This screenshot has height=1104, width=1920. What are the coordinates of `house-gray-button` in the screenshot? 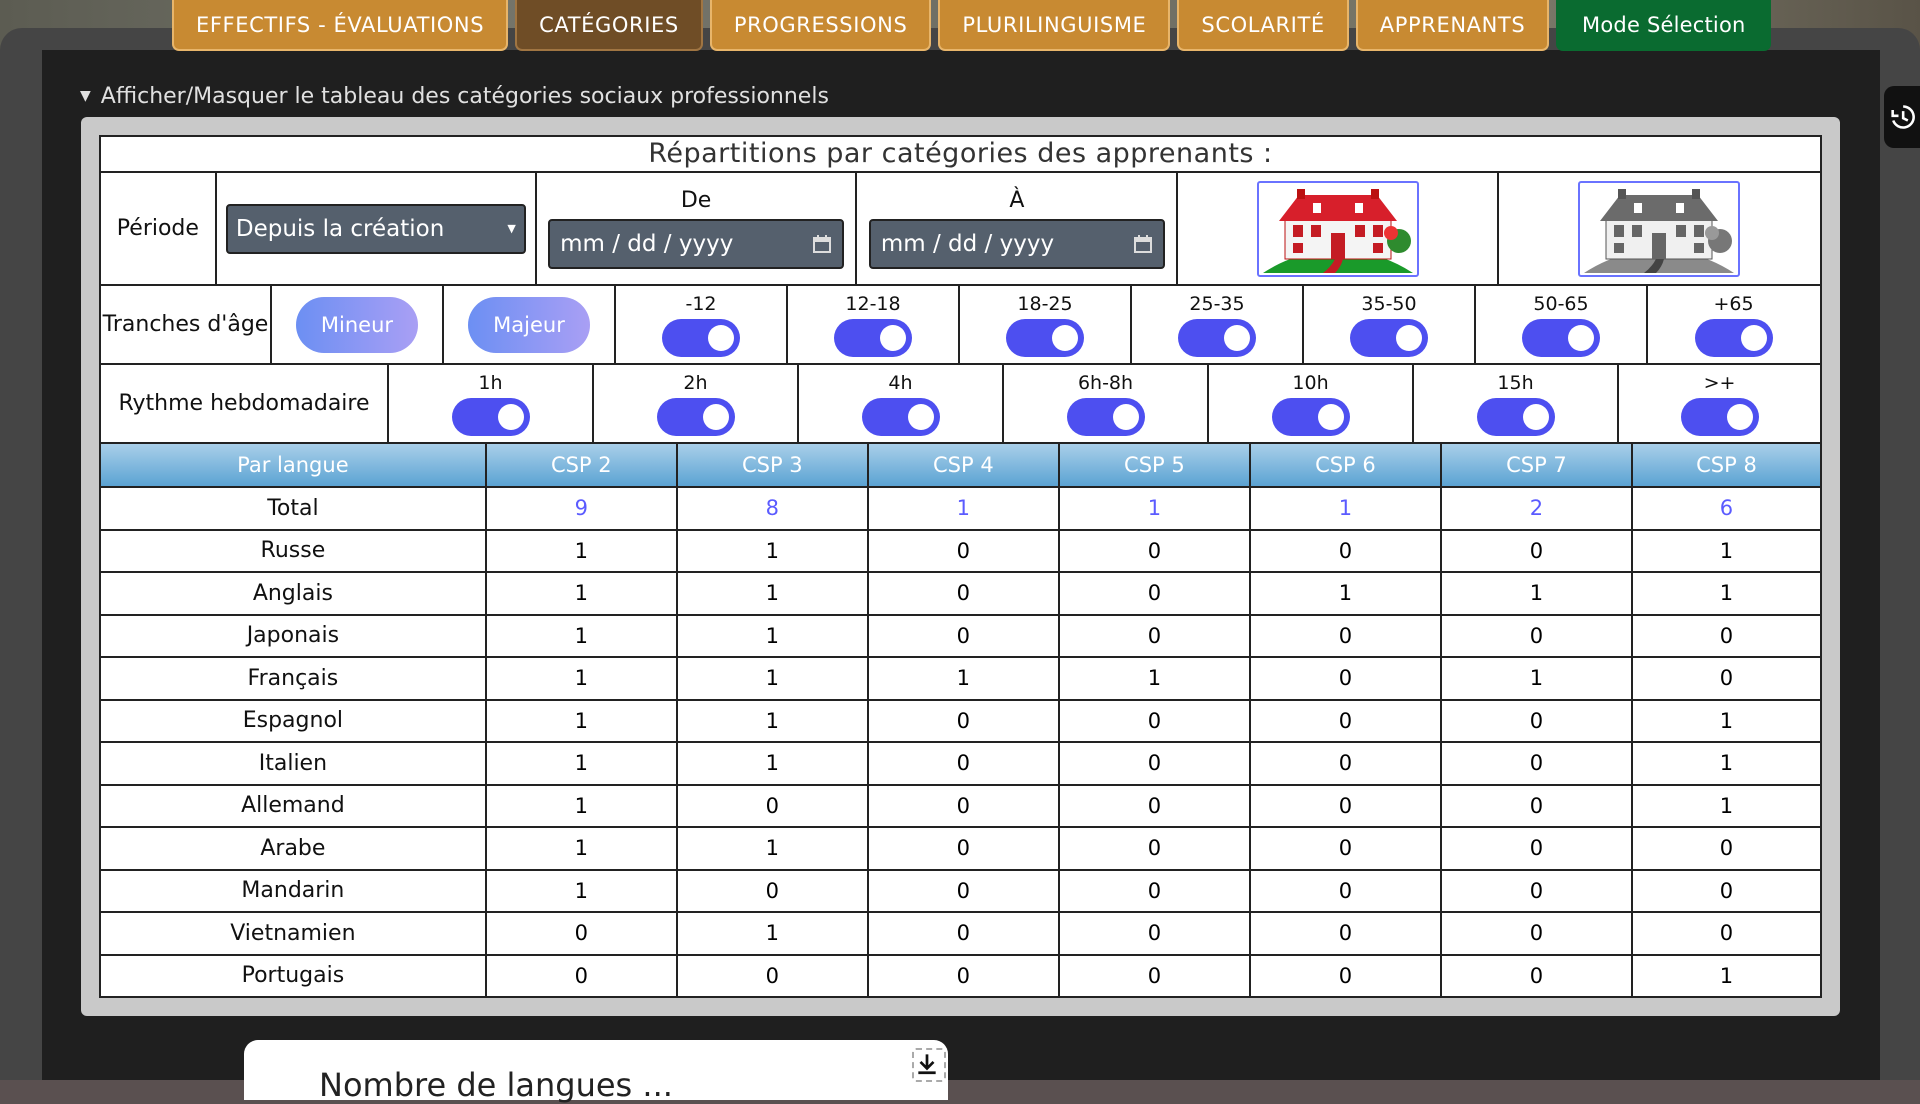 It's located at (1659, 228).